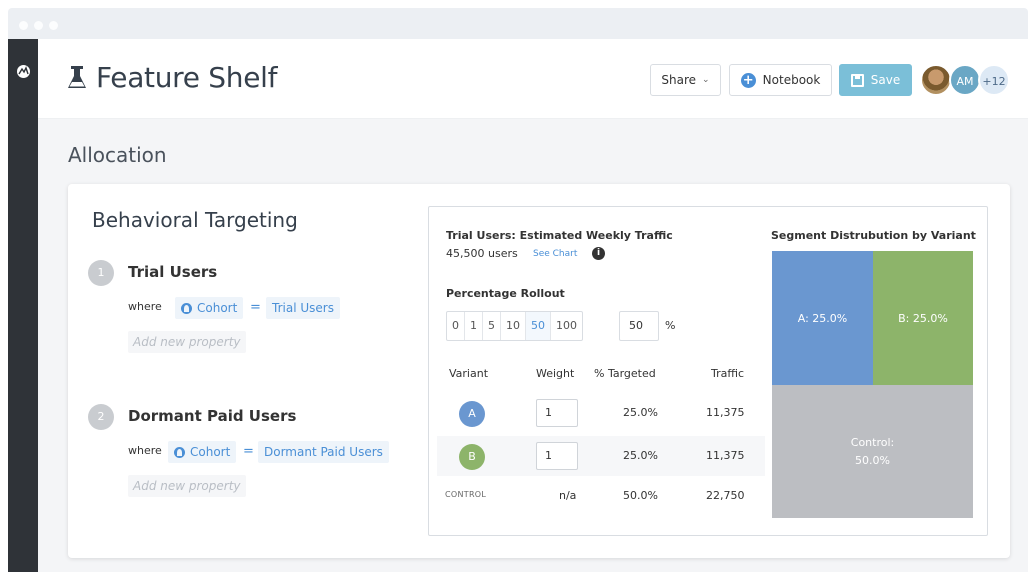 The width and height of the screenshot is (1028, 572). What do you see at coordinates (172, 272) in the screenshot?
I see `segment-name: Trial Users` at bounding box center [172, 272].